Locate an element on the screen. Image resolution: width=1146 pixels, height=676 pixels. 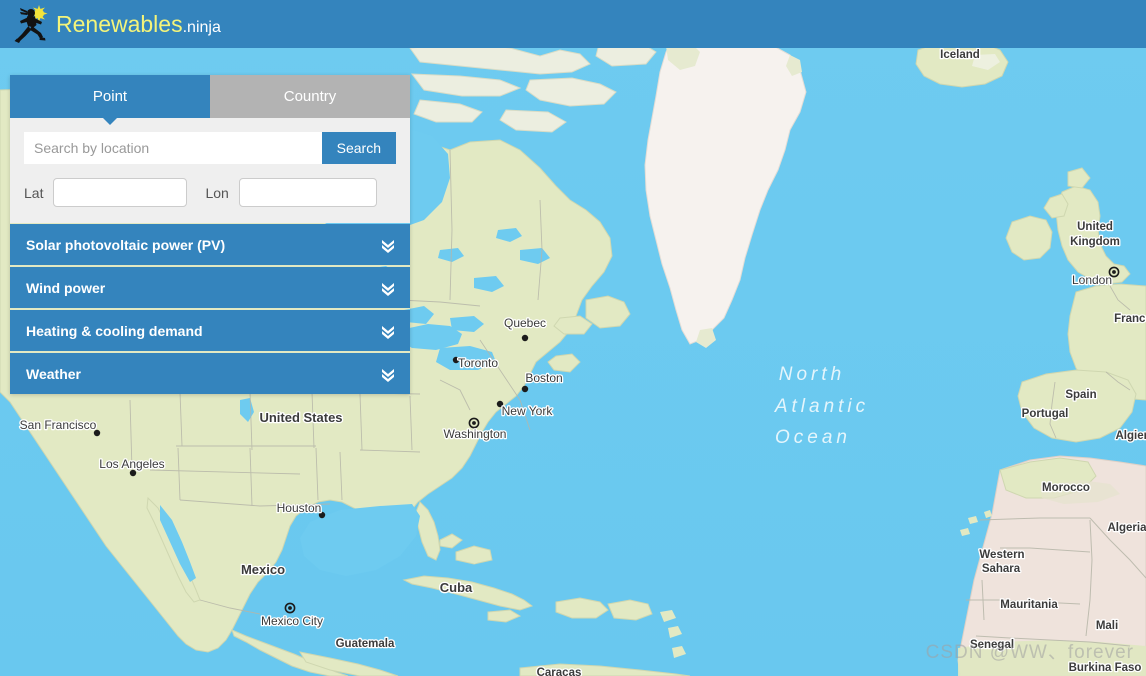
accordion-item-label: Weather is located at coordinates (53, 373).